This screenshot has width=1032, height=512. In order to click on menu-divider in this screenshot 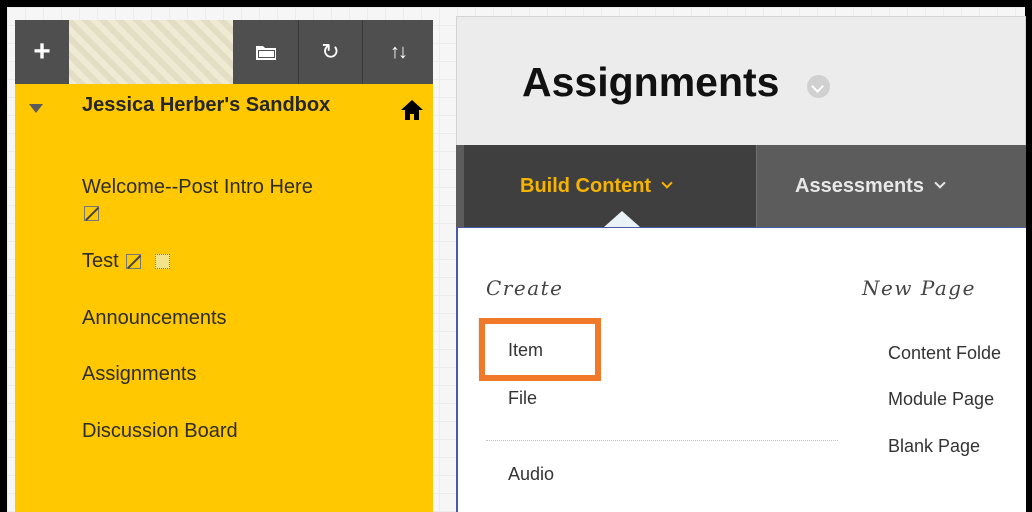, I will do `click(662, 440)`.